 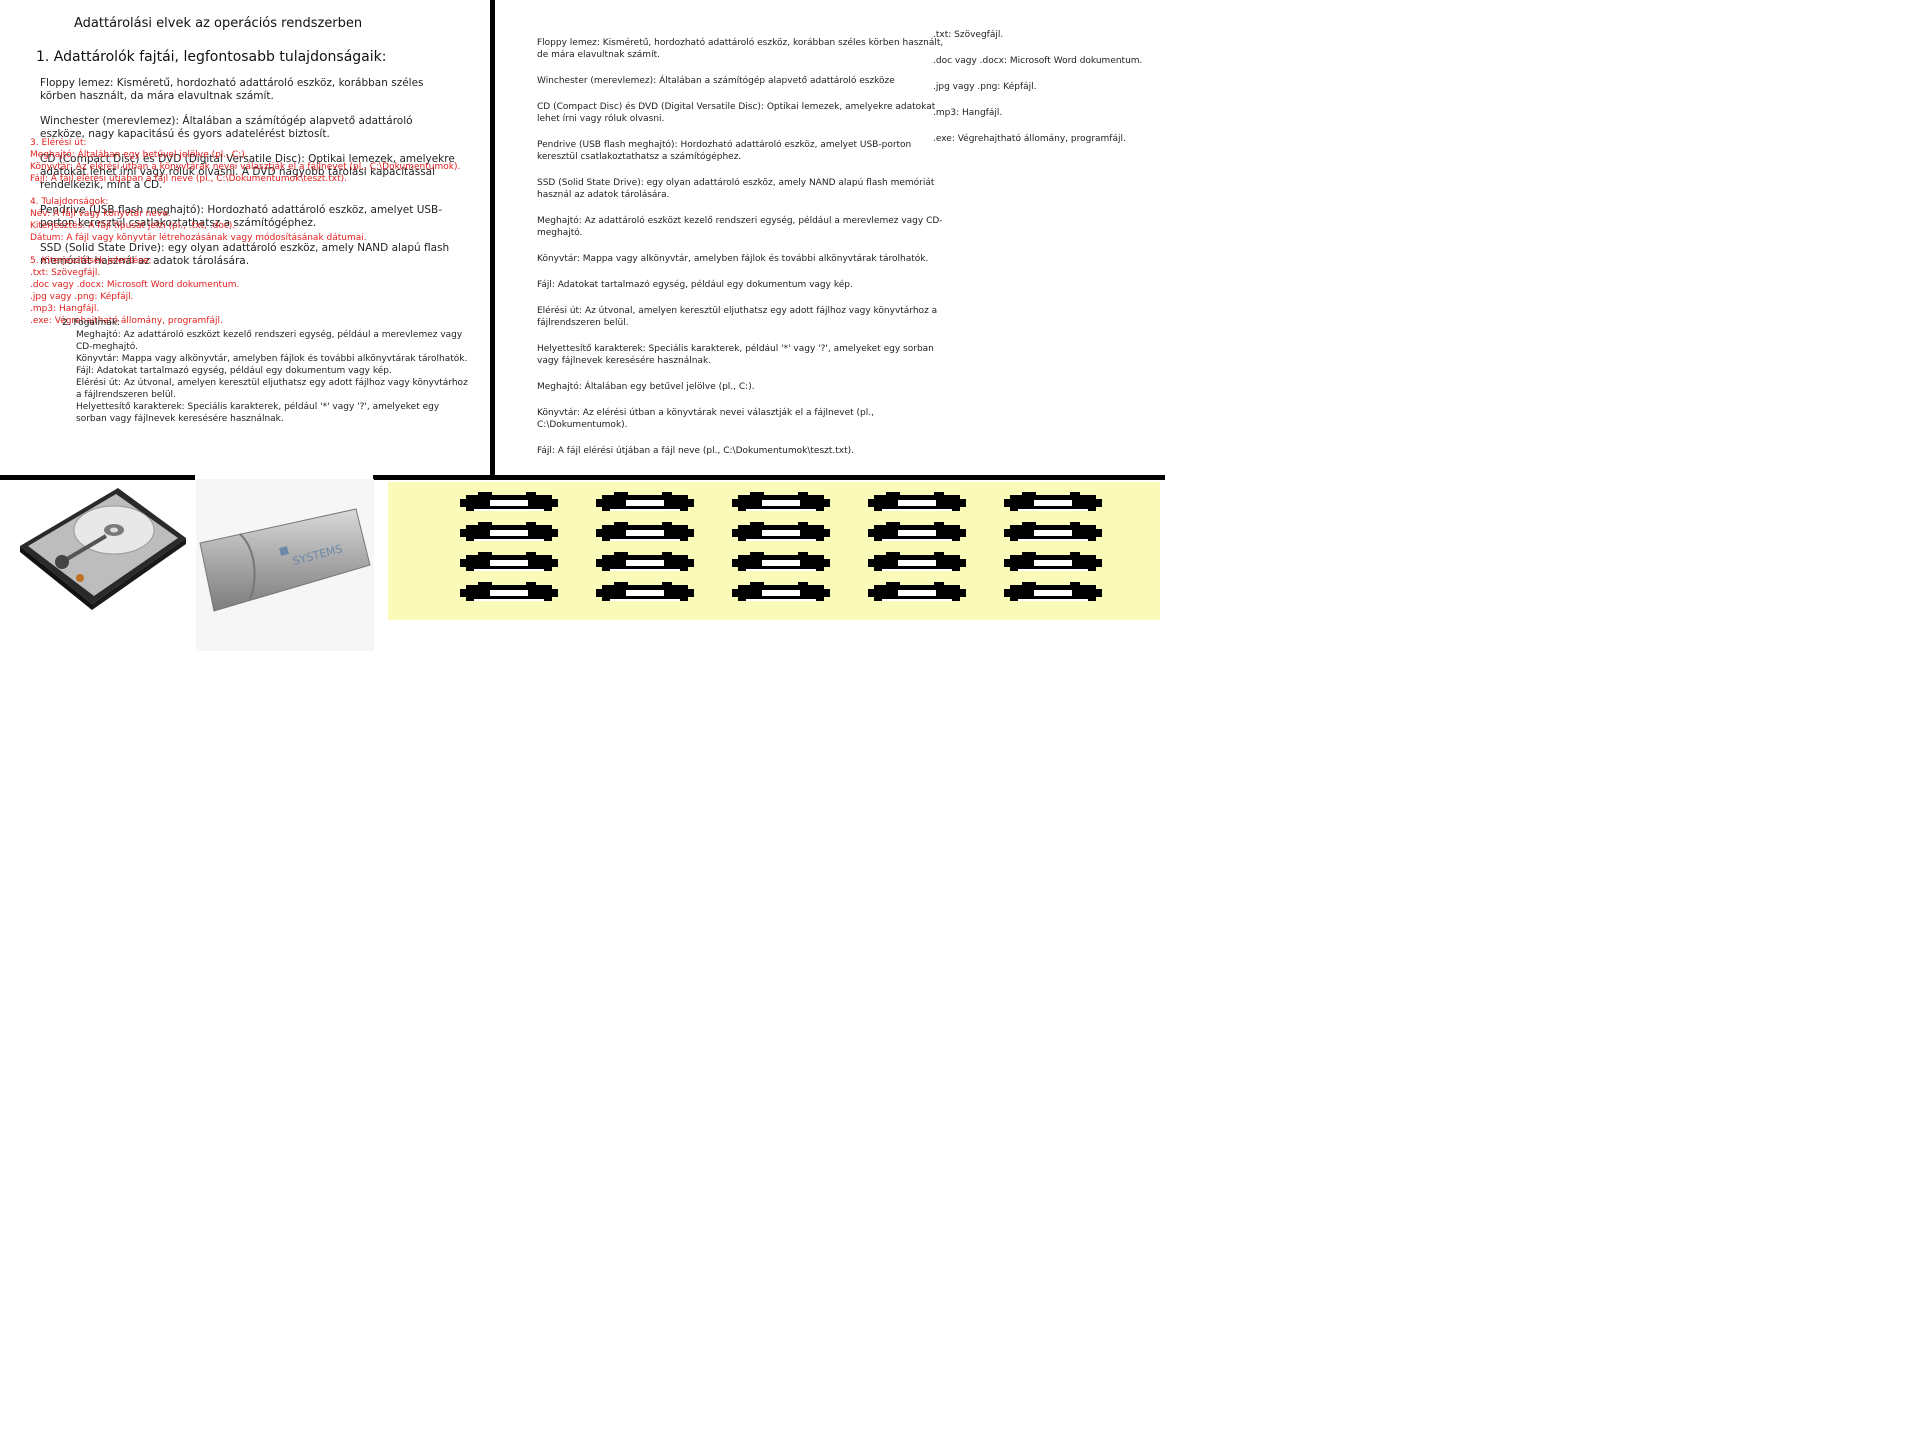 What do you see at coordinates (58, 143) in the screenshot?
I see `red-line: 3. Elérési út:` at bounding box center [58, 143].